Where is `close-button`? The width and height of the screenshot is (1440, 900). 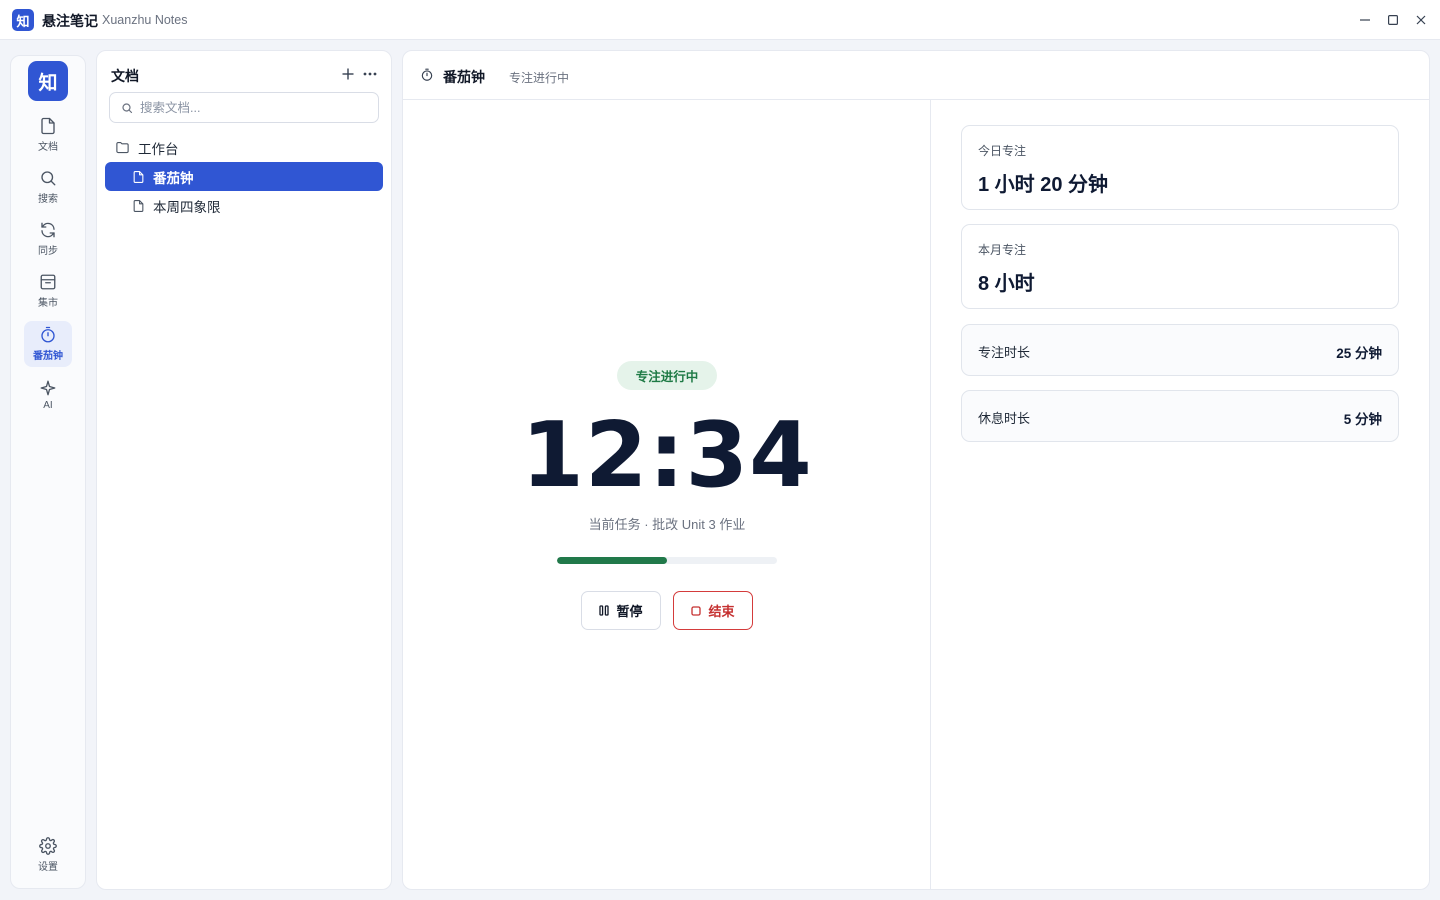 close-button is located at coordinates (1421, 20).